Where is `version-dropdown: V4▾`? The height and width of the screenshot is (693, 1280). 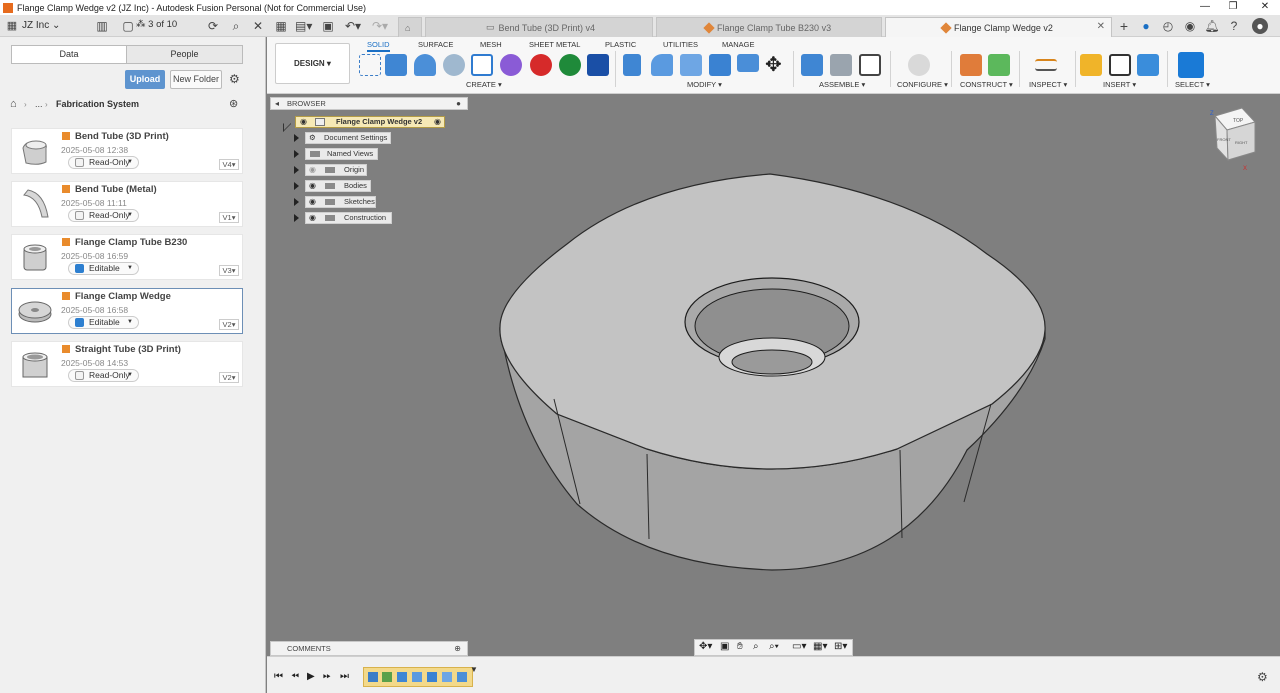 version-dropdown: V4▾ is located at coordinates (229, 164).